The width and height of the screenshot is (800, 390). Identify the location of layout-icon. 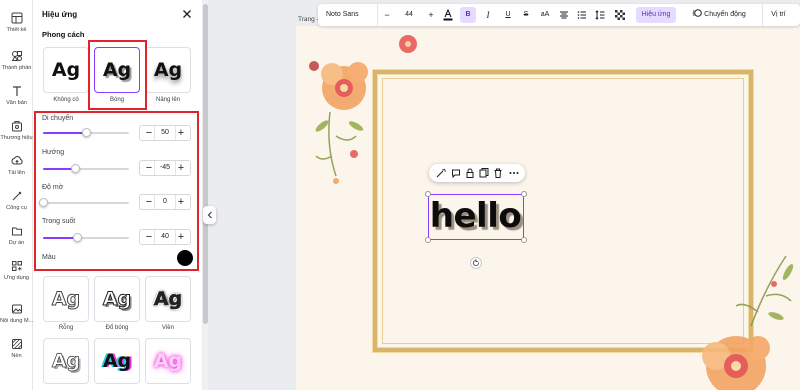
(16, 18).